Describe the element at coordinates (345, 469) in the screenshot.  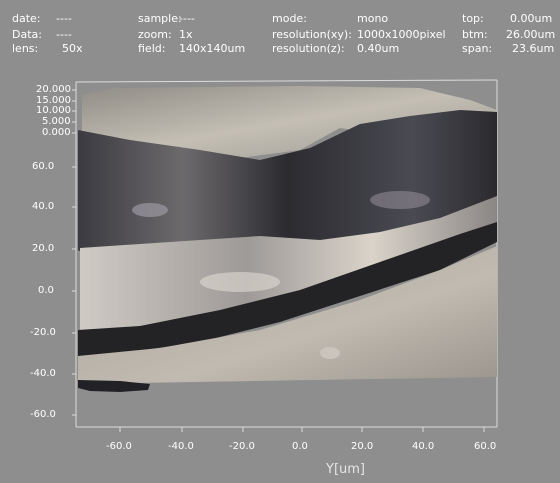
I see `y-axis-title: Y[um]` at that location.